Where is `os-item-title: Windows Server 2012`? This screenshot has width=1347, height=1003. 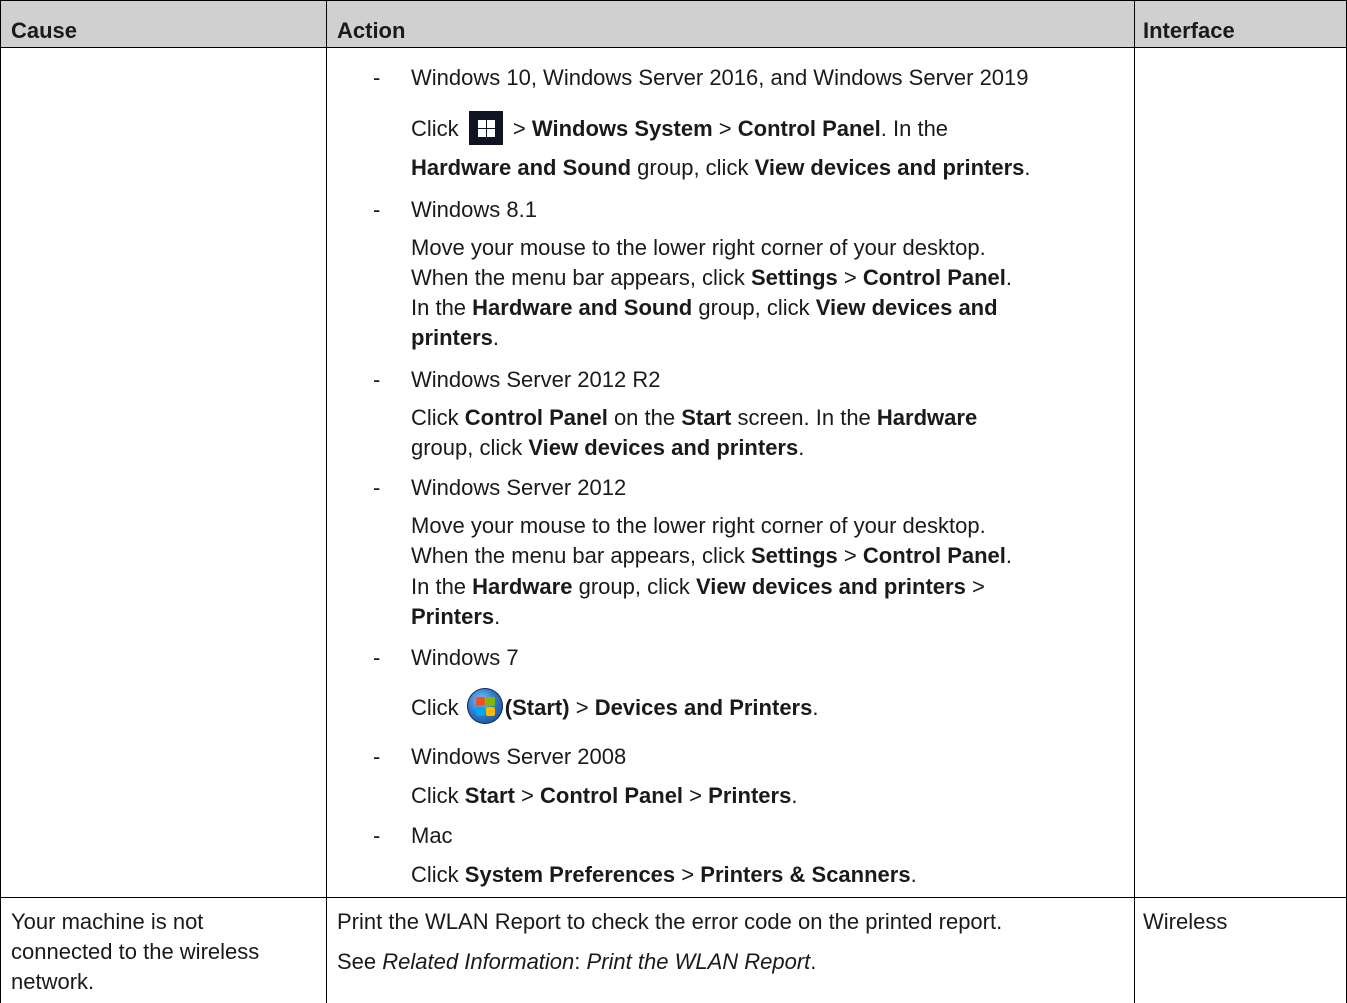 os-item-title: Windows Server 2012 is located at coordinates (519, 487).